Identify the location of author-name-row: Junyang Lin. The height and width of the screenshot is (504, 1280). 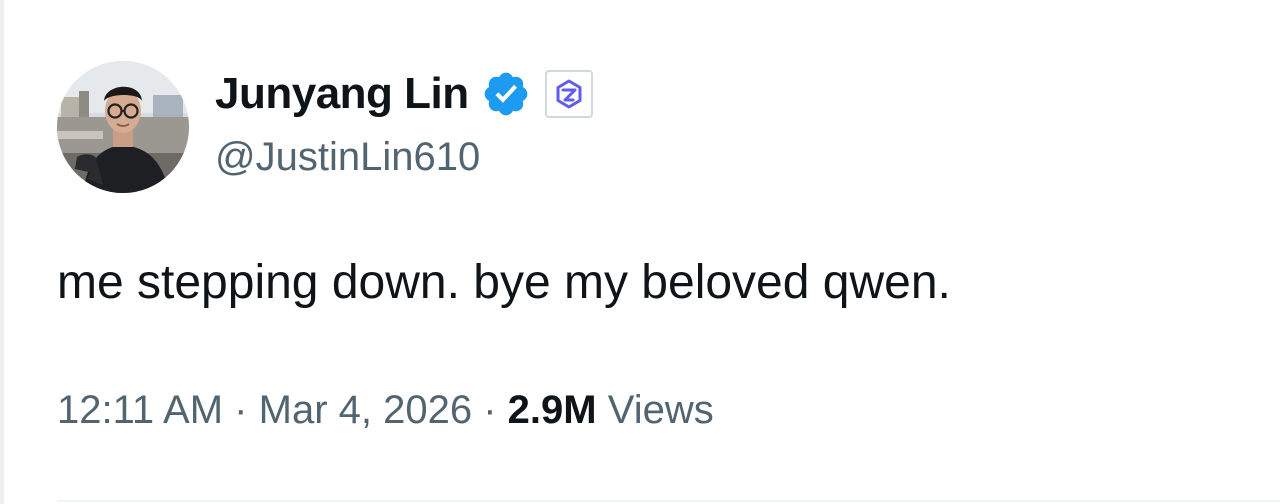
(404, 94).